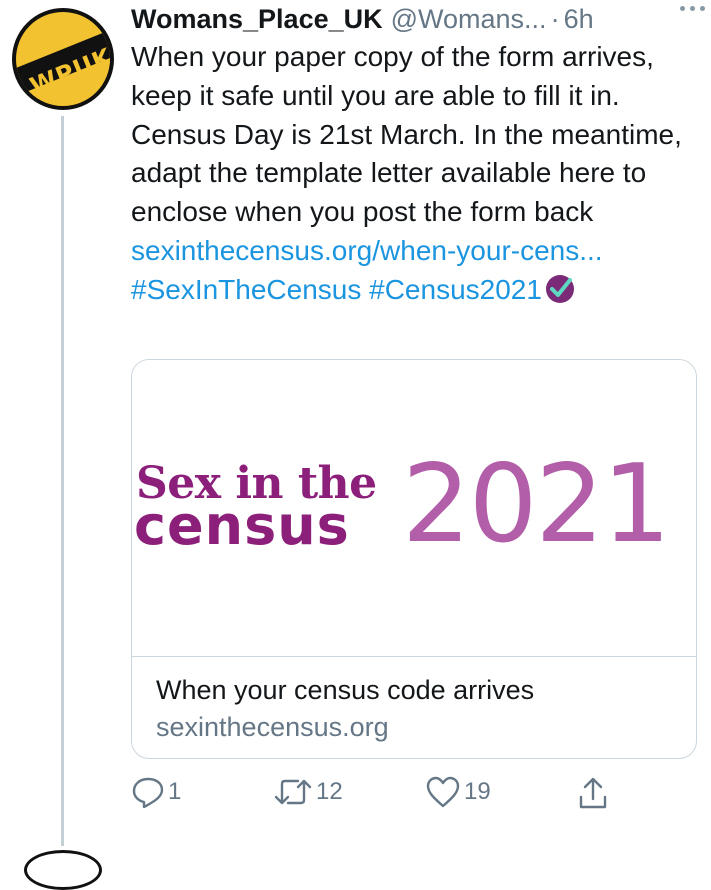  Describe the element at coordinates (148, 793) in the screenshot. I see `reply-icon` at that location.